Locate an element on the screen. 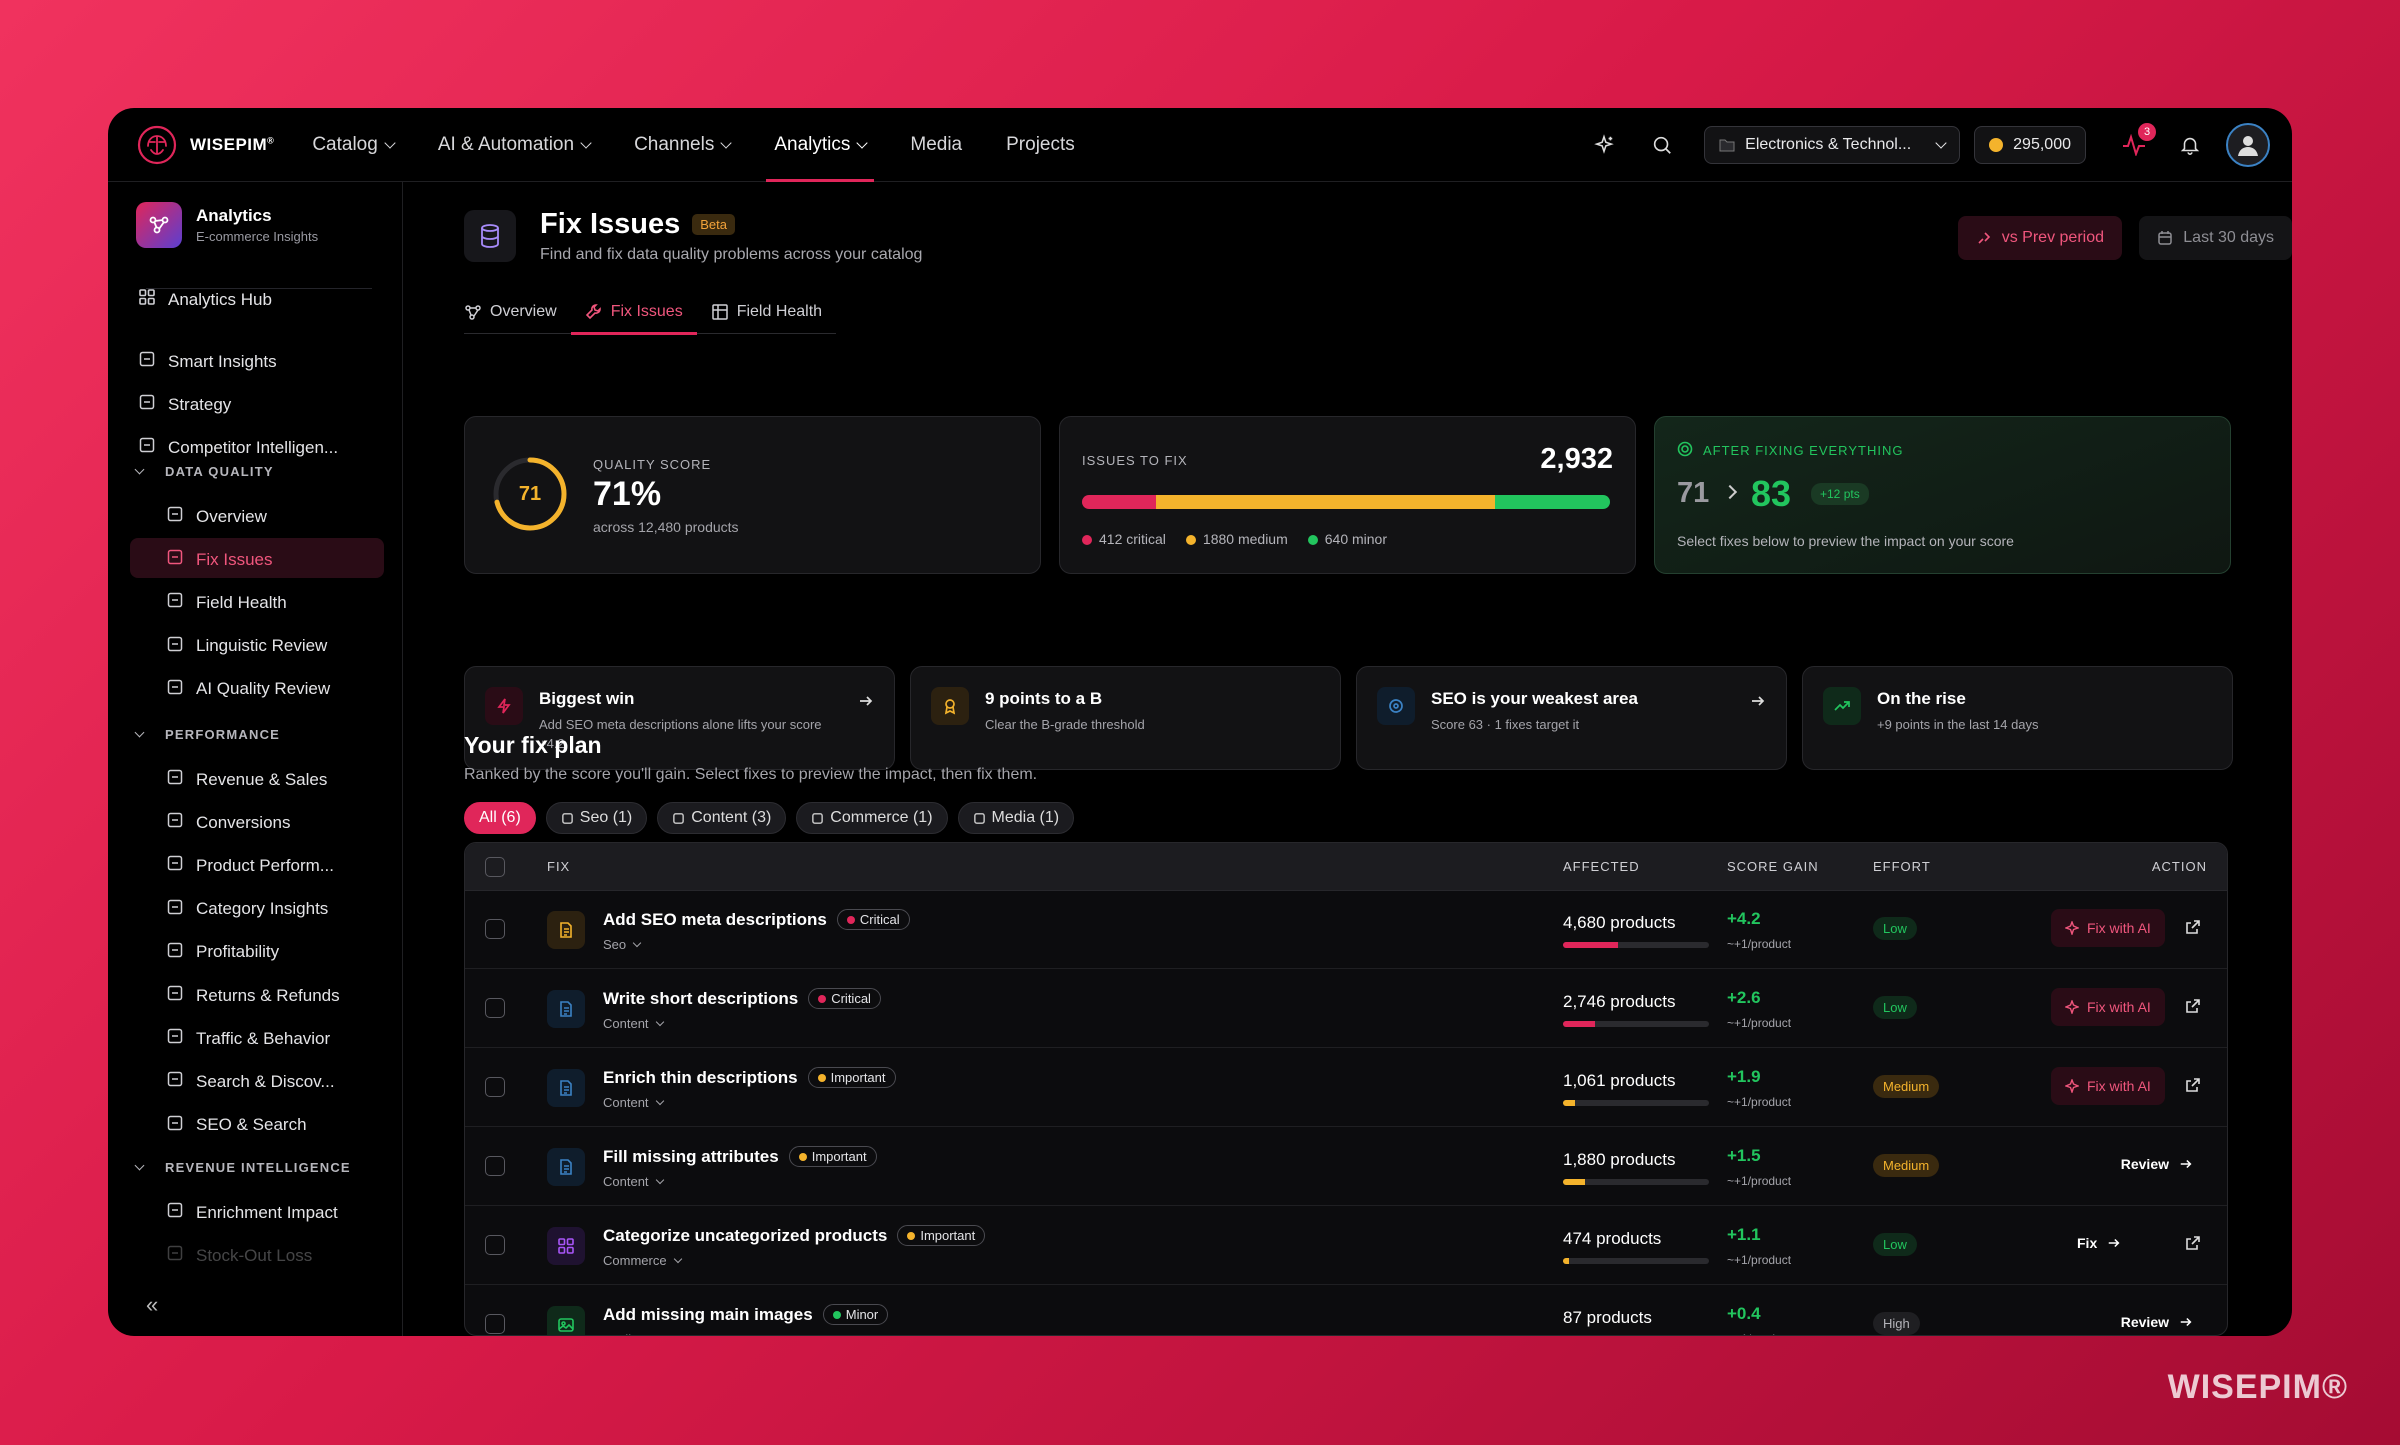  nav-label: Catalog is located at coordinates (345, 144).